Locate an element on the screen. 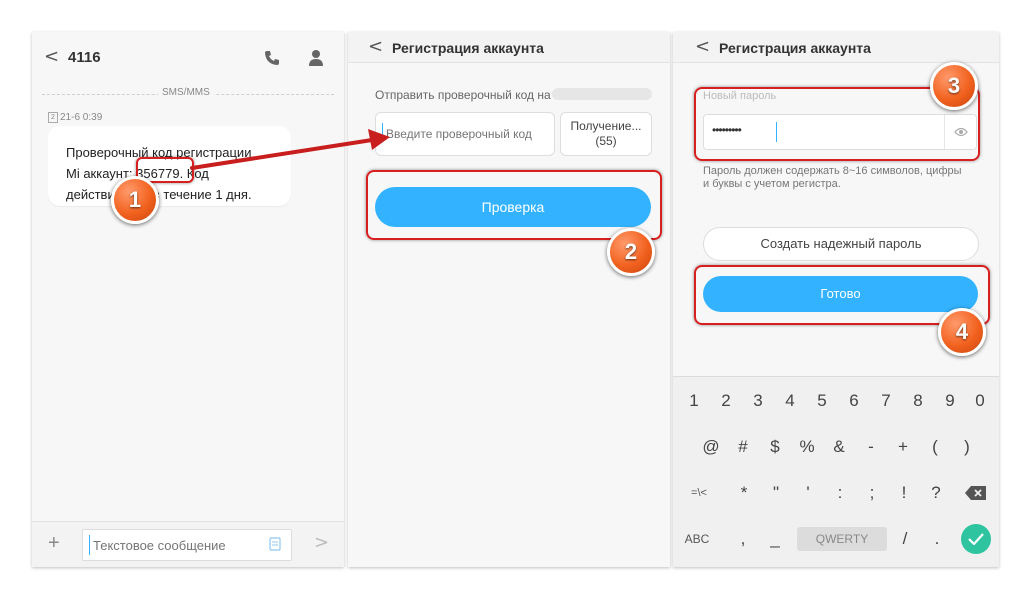 The height and width of the screenshot is (599, 1031). arrow-annotation is located at coordinates (290, 149).